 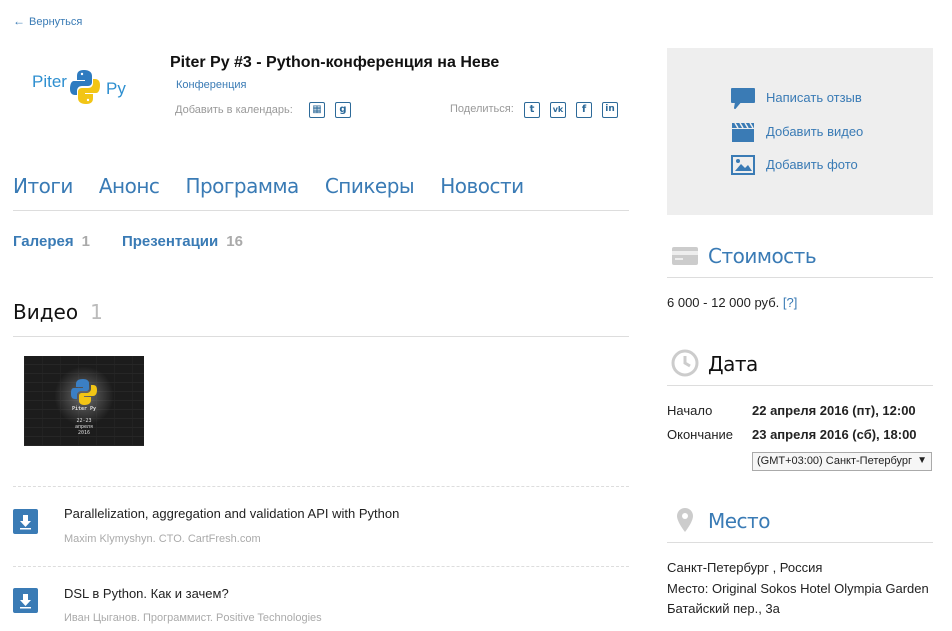 I want to click on subtab-gallery-label: Галерея, so click(x=43, y=241).